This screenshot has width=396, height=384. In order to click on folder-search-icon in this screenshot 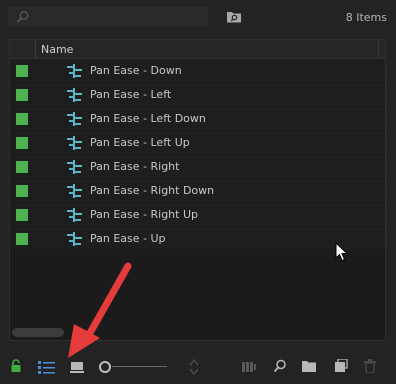, I will do `click(234, 17)`.